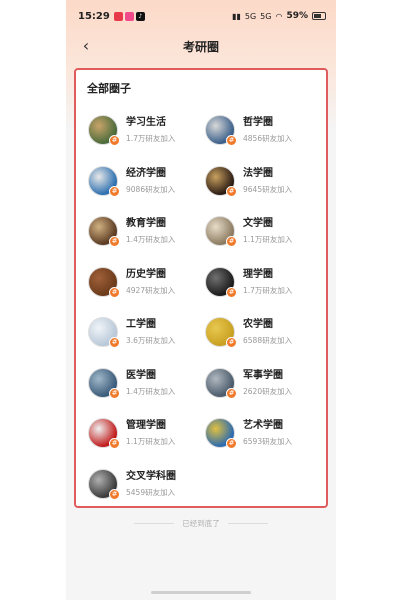 This screenshot has width=400, height=600. I want to click on back-icon: ‹, so click(86, 46).